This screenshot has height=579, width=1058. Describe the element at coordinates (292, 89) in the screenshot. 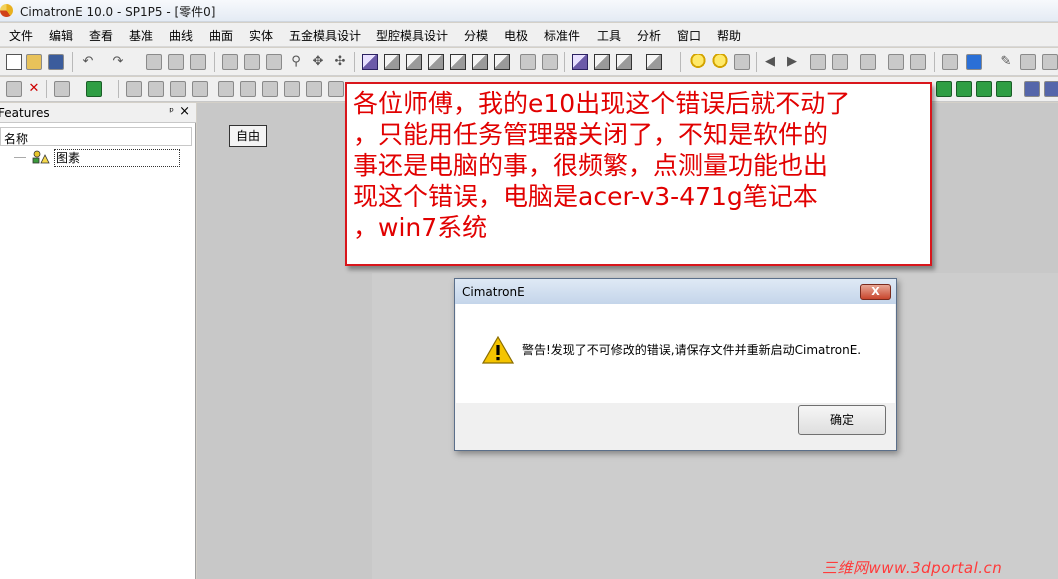

I see `filter-datum-icon` at that location.